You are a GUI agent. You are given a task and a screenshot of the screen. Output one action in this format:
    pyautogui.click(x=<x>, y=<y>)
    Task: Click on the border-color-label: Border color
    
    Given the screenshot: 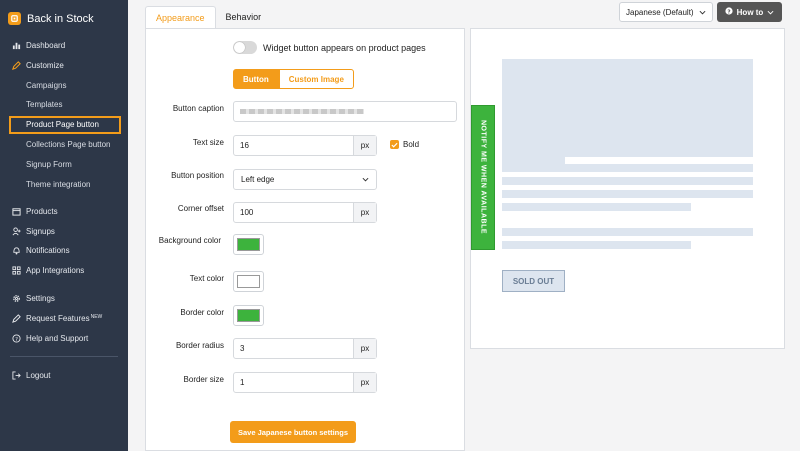 What is the action you would take?
    pyautogui.click(x=202, y=312)
    